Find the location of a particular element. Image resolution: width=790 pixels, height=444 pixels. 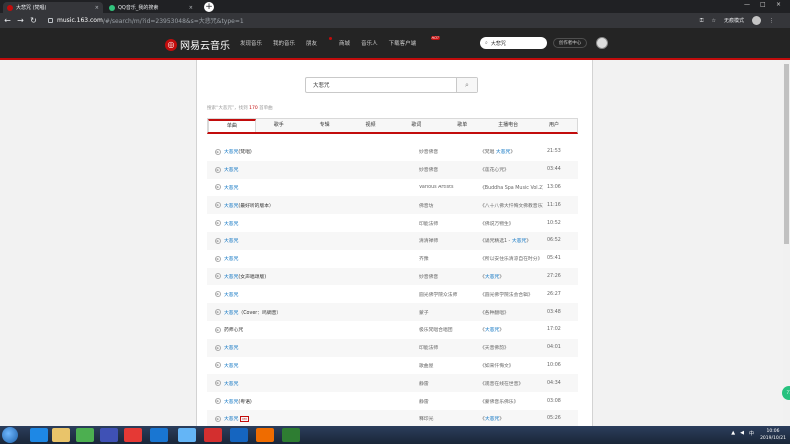

site-logo: ◎ 网易云音乐 is located at coordinates (197, 44).